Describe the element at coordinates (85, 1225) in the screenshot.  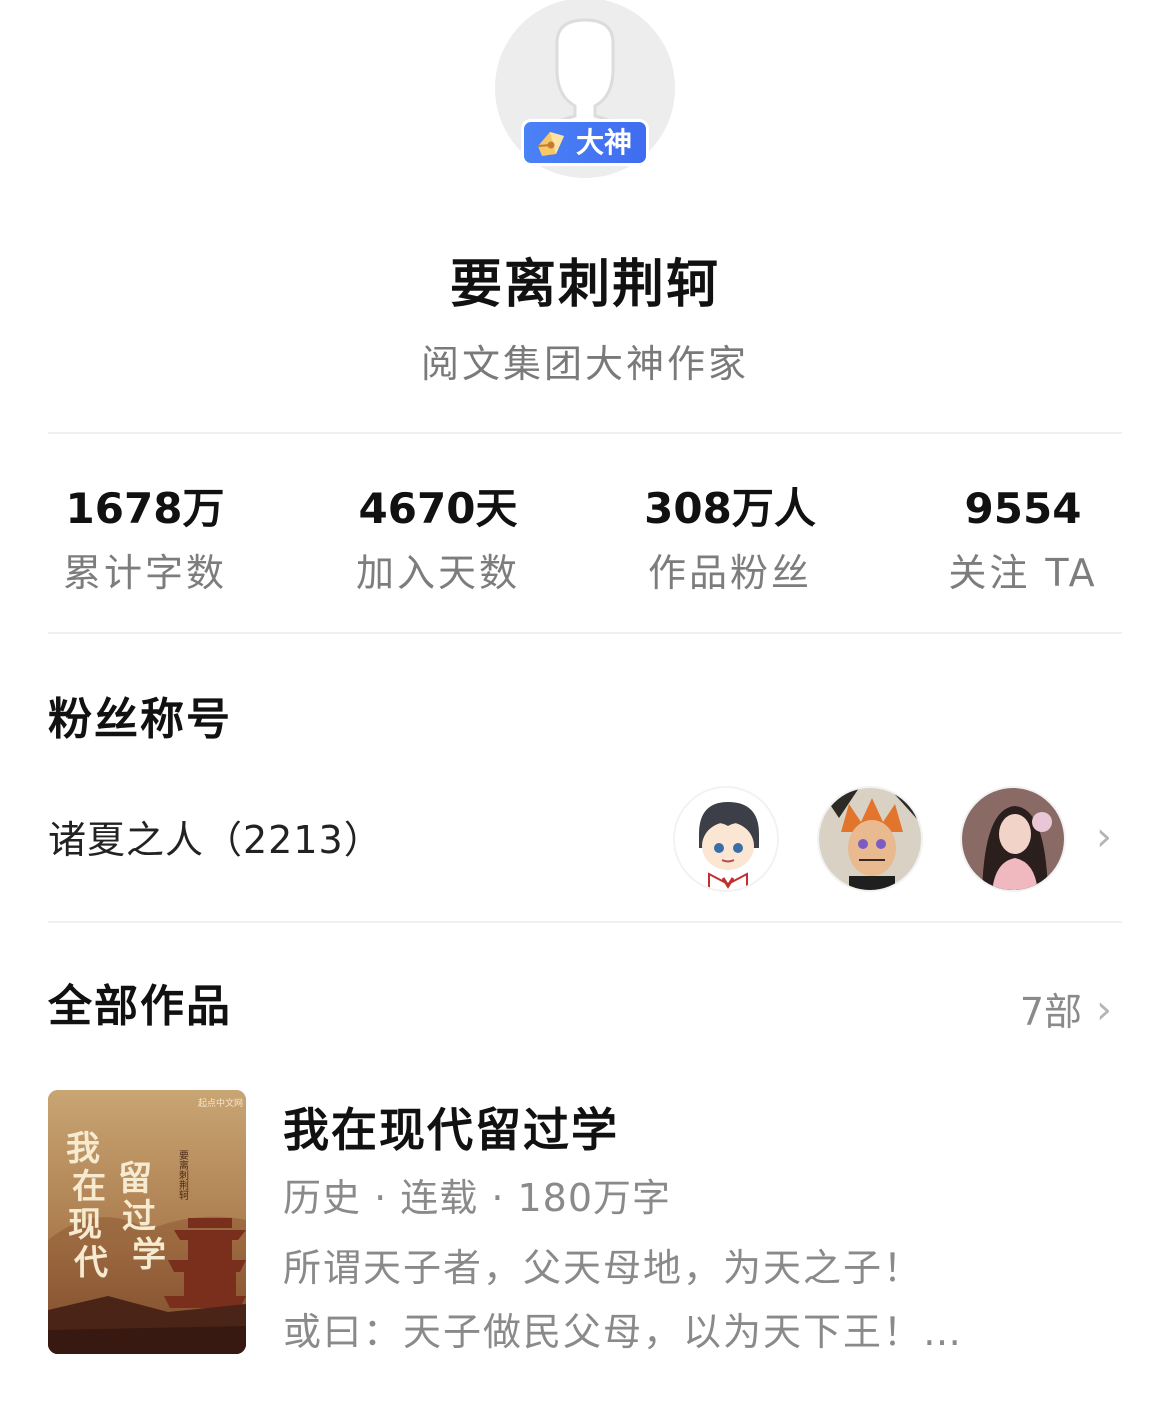
I see `cover-title-char: 现` at that location.